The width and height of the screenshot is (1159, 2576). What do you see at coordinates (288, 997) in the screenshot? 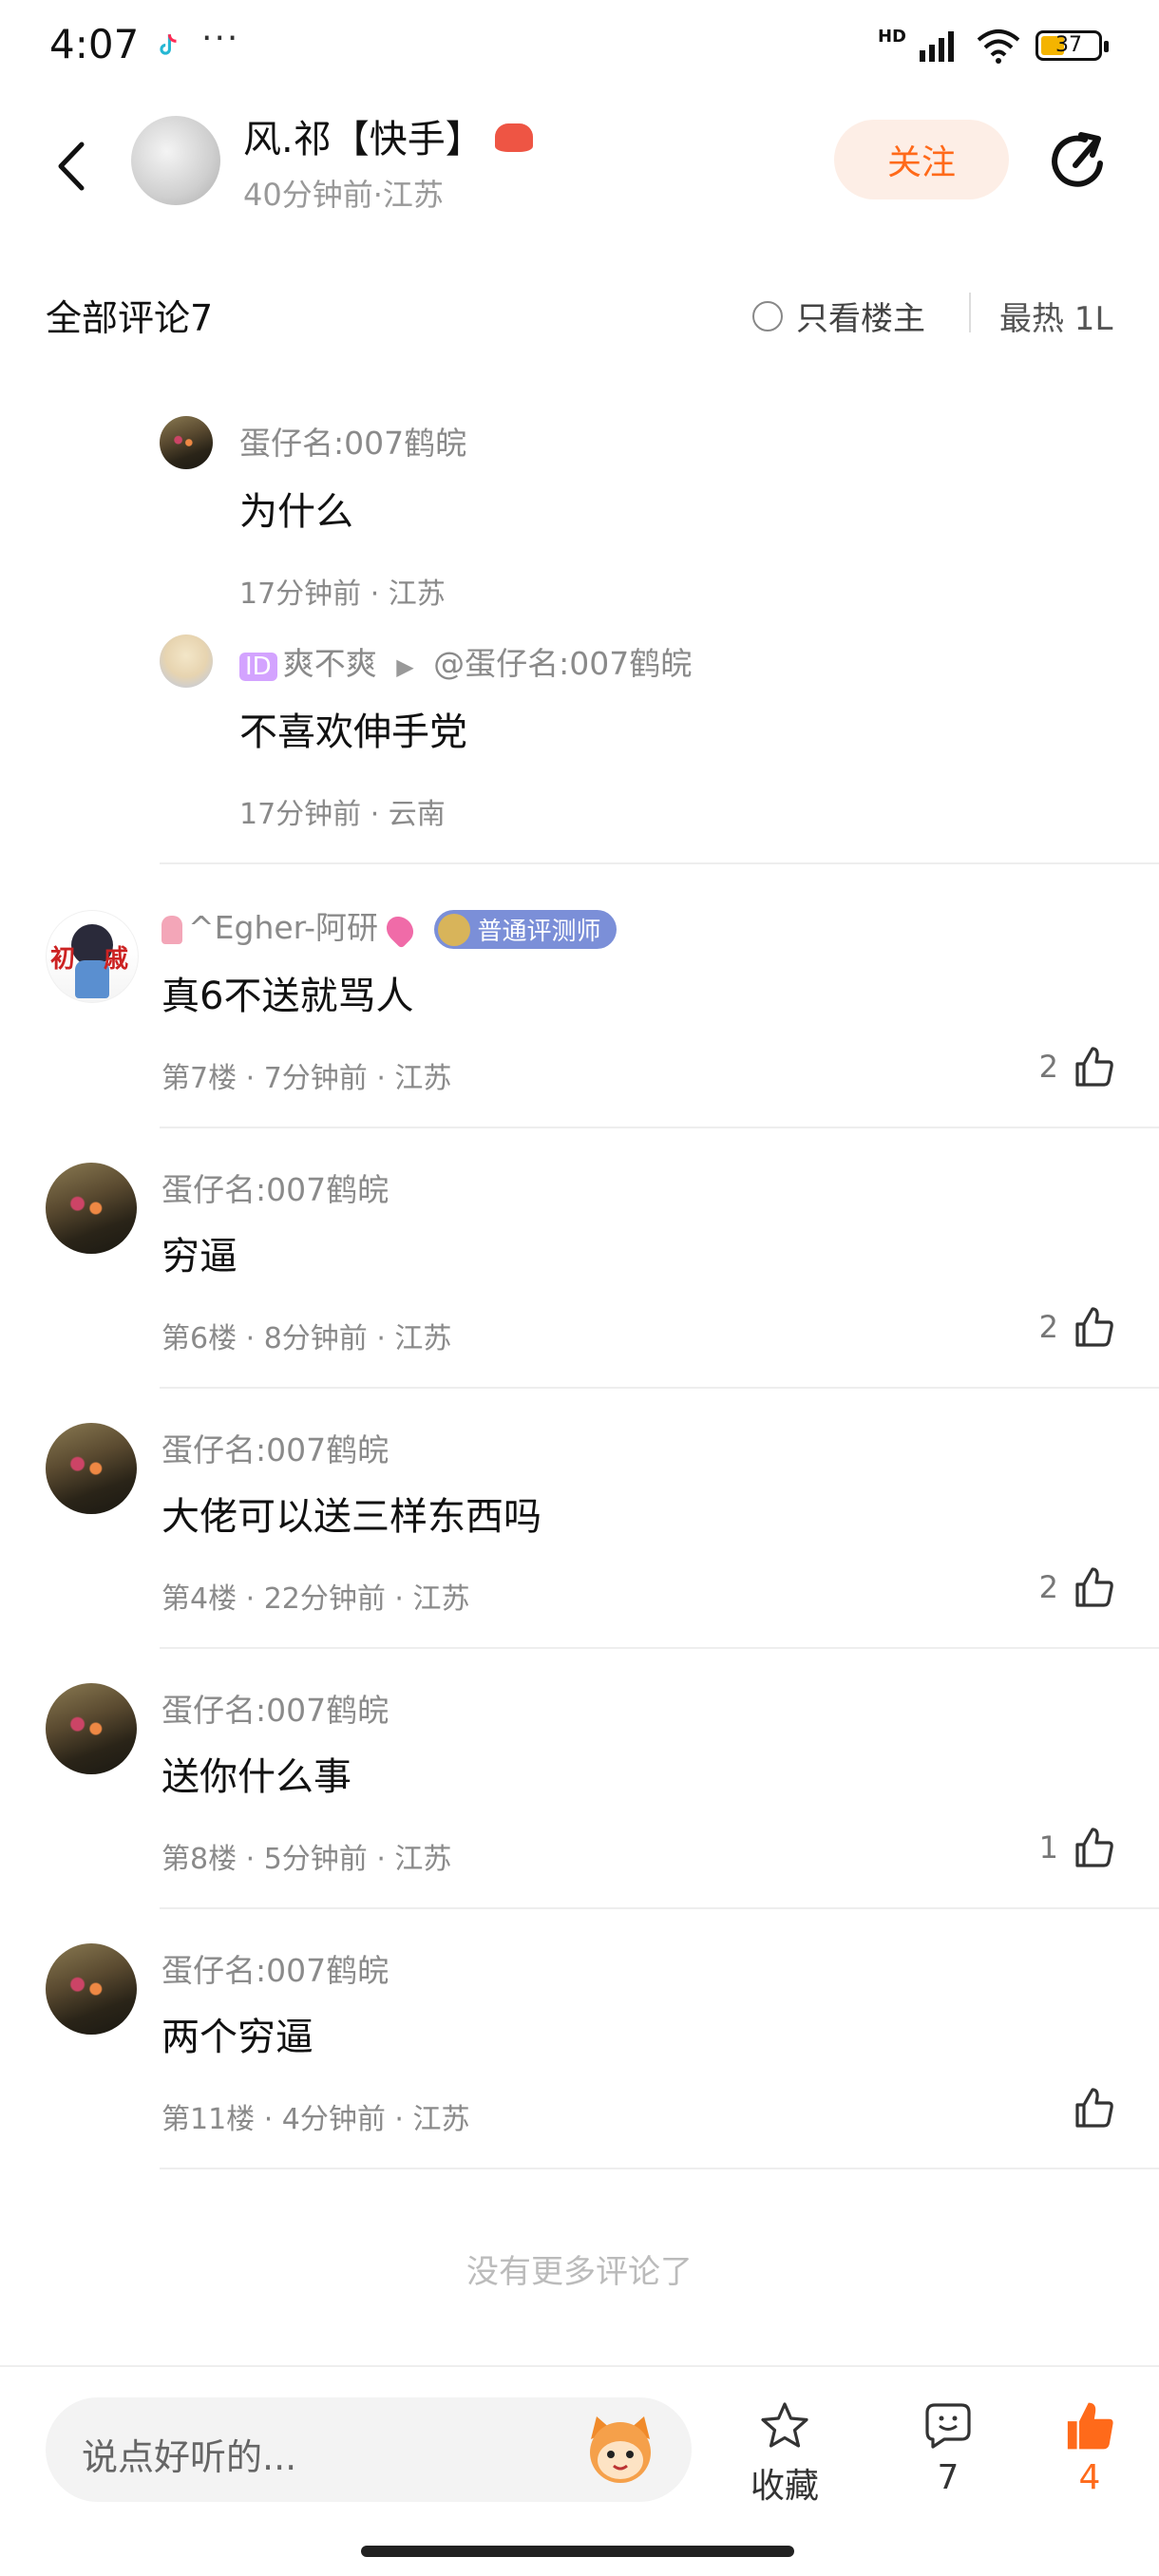
I see `comment-text: 真6不送就骂人` at bounding box center [288, 997].